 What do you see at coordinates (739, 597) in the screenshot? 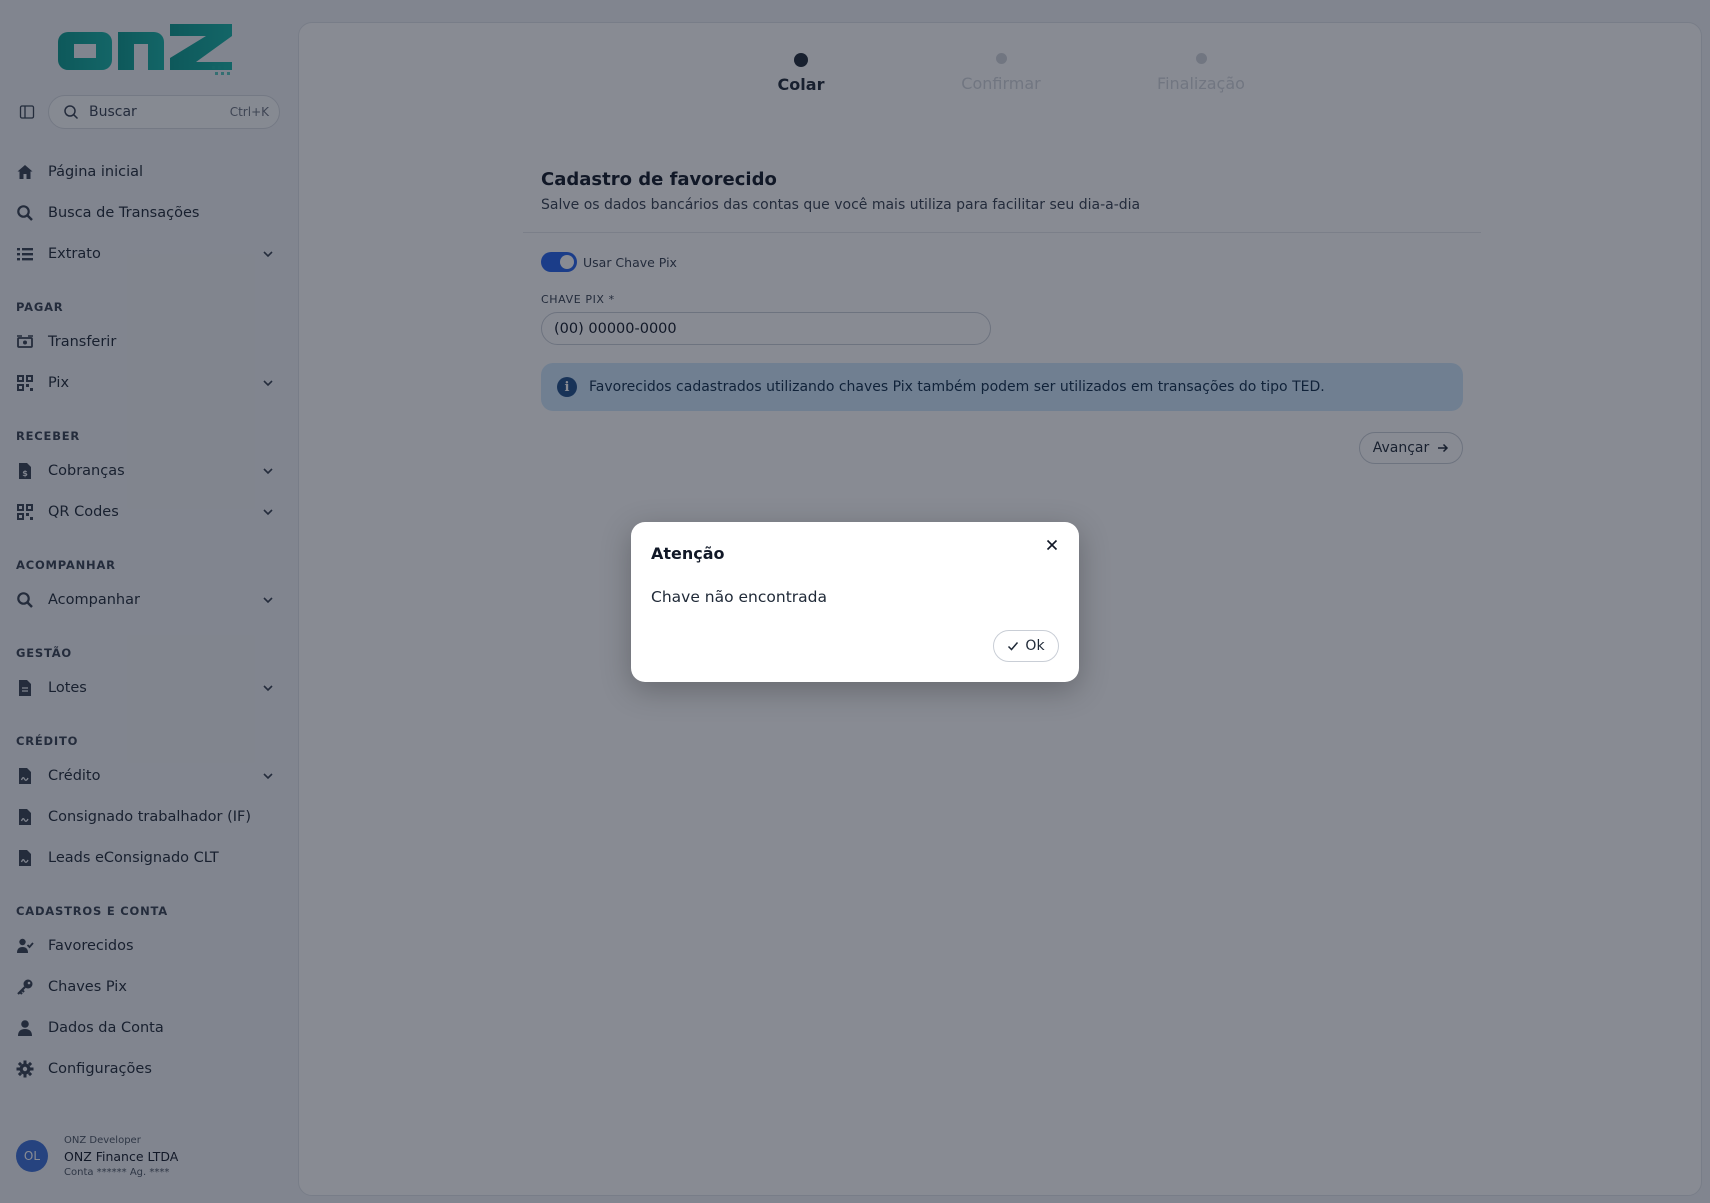
I see `dialog-message: Chave não encontrada` at bounding box center [739, 597].